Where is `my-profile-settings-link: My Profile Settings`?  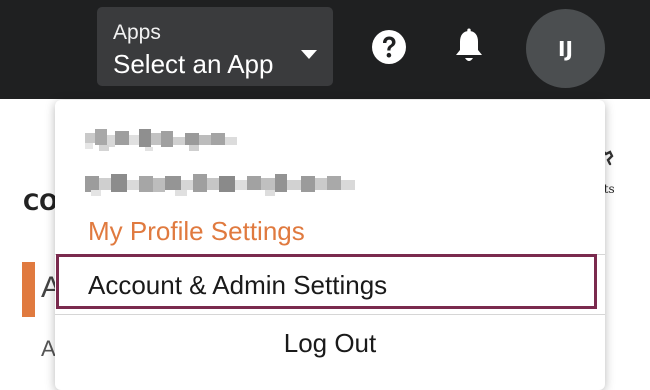
my-profile-settings-link: My Profile Settings is located at coordinates (196, 231).